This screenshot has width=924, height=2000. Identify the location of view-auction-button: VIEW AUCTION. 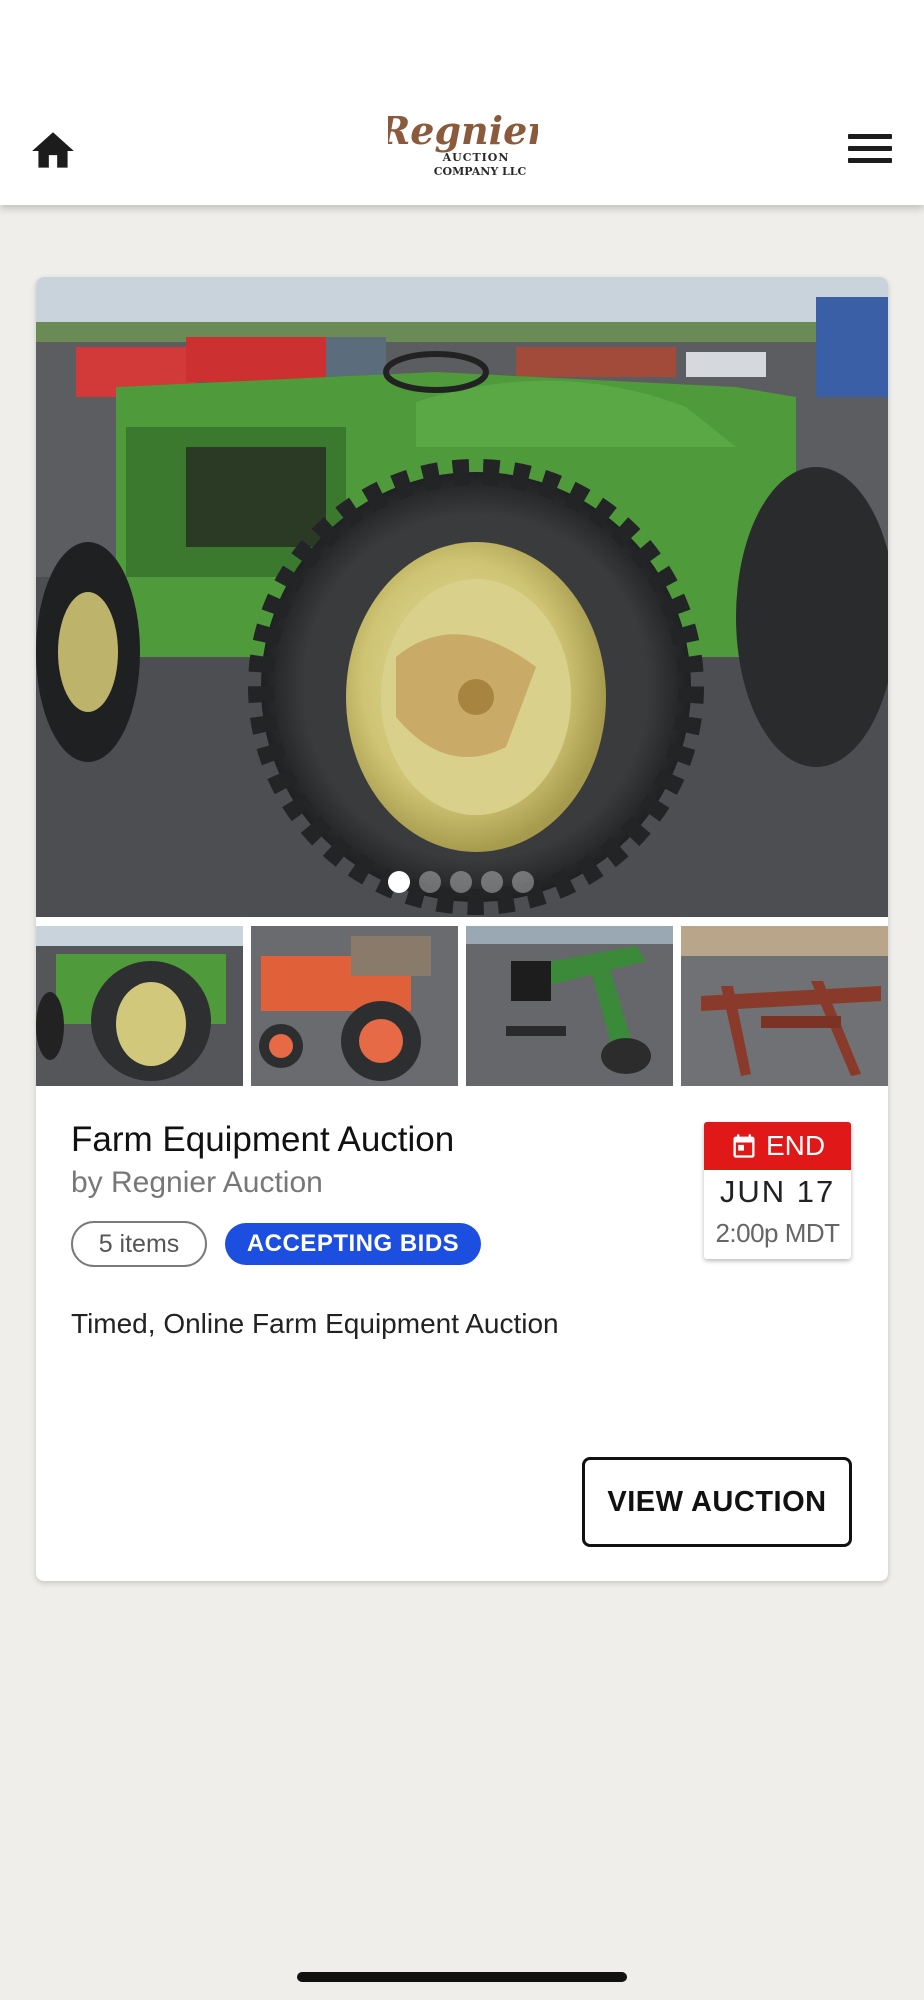
(717, 1502).